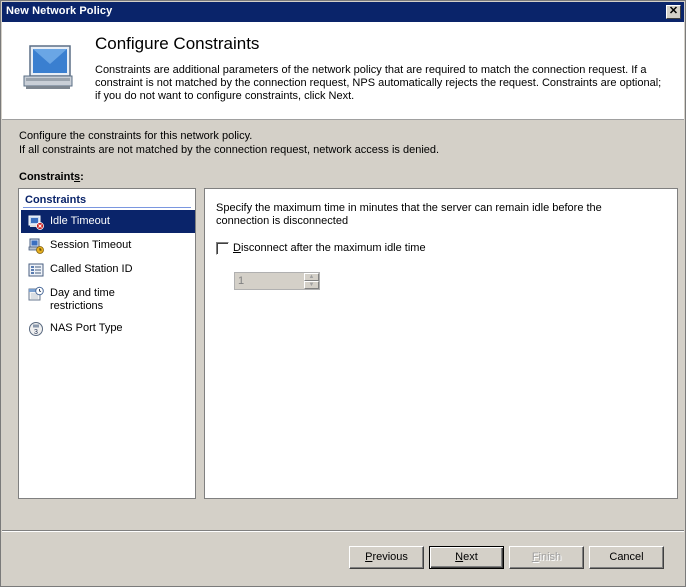 The height and width of the screenshot is (587, 686). I want to click on spinner-buttons: ▲ ▼, so click(311, 281).